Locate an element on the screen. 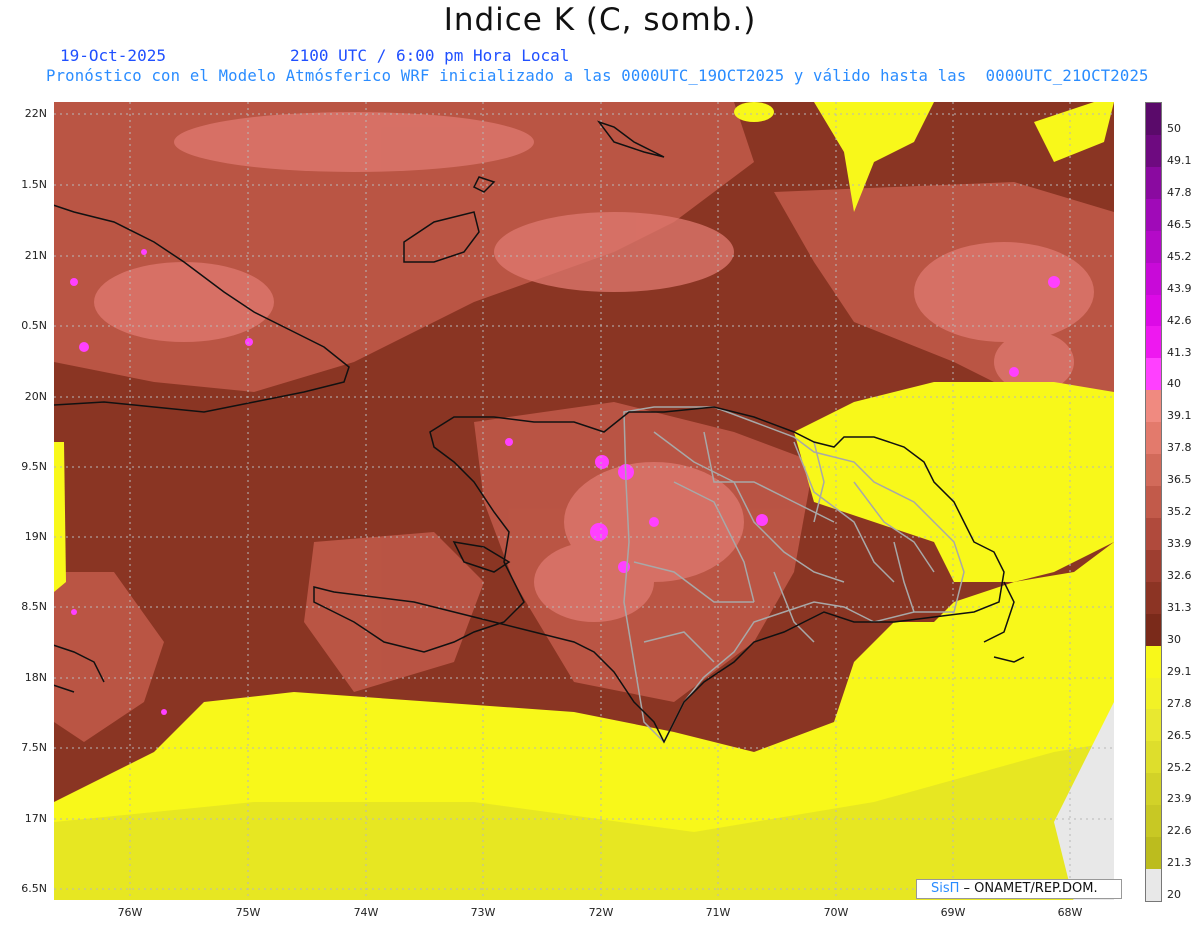 This screenshot has width=1200, height=927. colorbar-label: 39.1 is located at coordinates (1179, 416).